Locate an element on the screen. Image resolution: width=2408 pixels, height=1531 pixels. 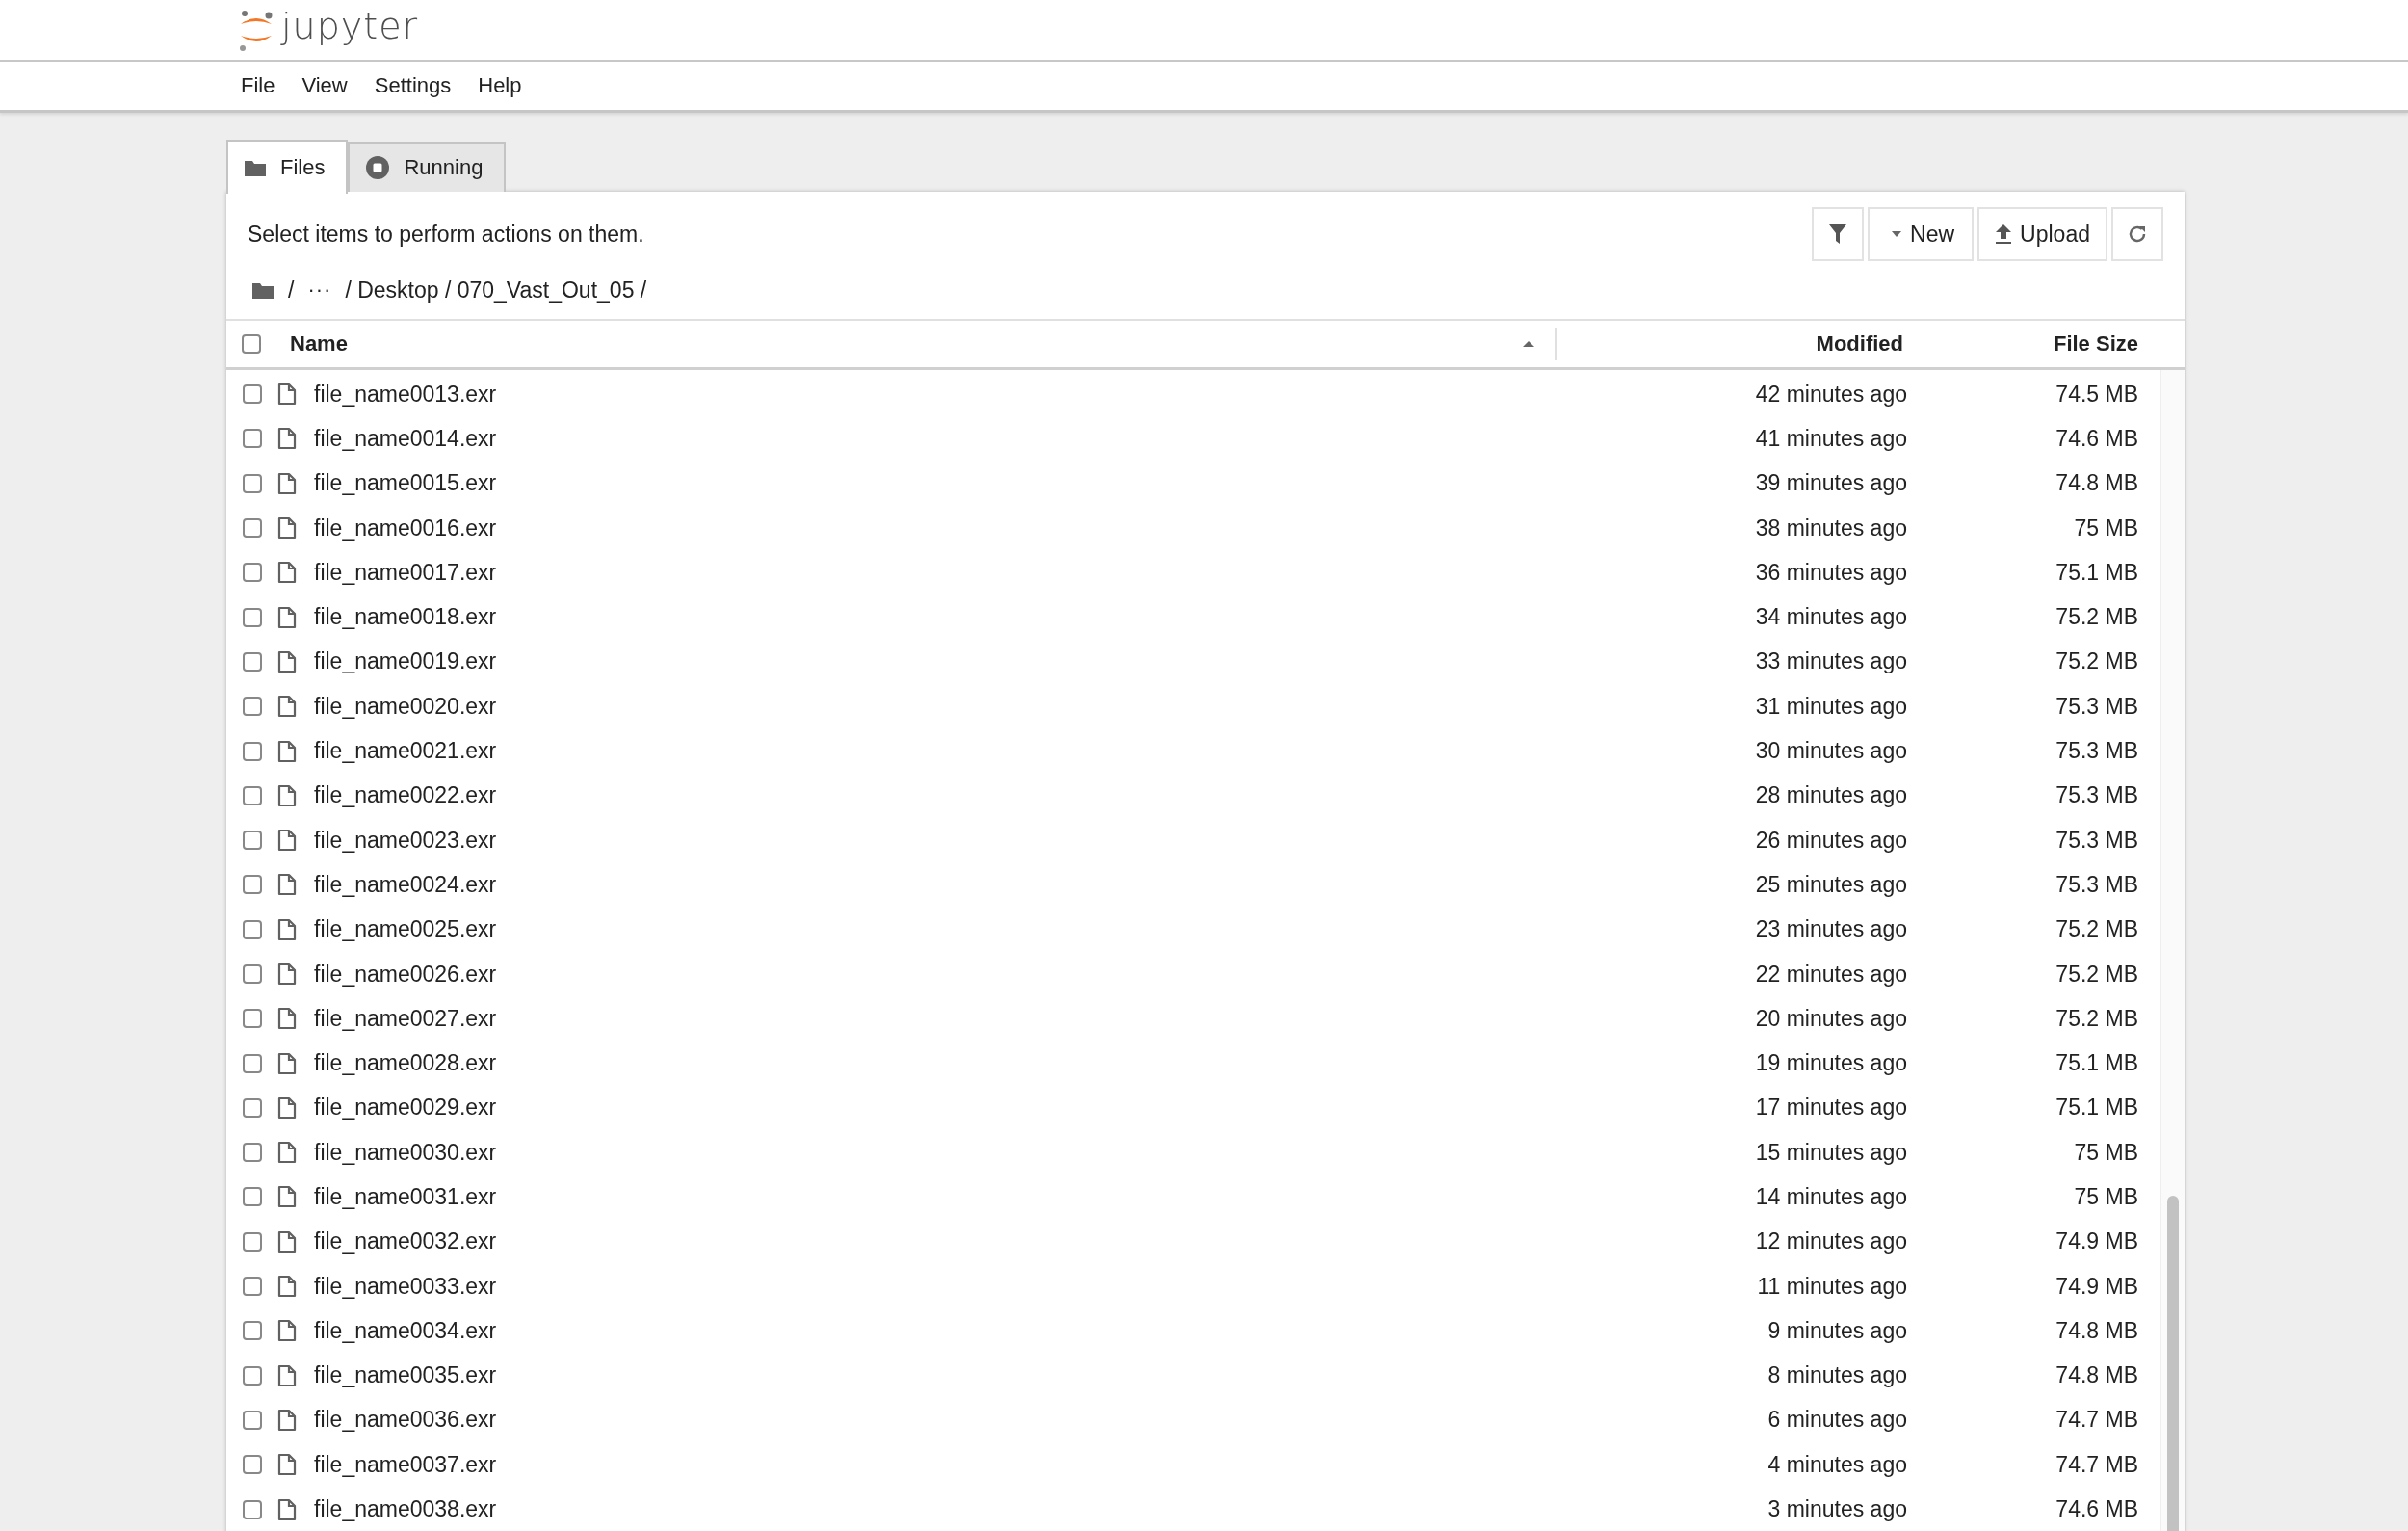
breadcrumb-path: / is located at coordinates (291, 290).